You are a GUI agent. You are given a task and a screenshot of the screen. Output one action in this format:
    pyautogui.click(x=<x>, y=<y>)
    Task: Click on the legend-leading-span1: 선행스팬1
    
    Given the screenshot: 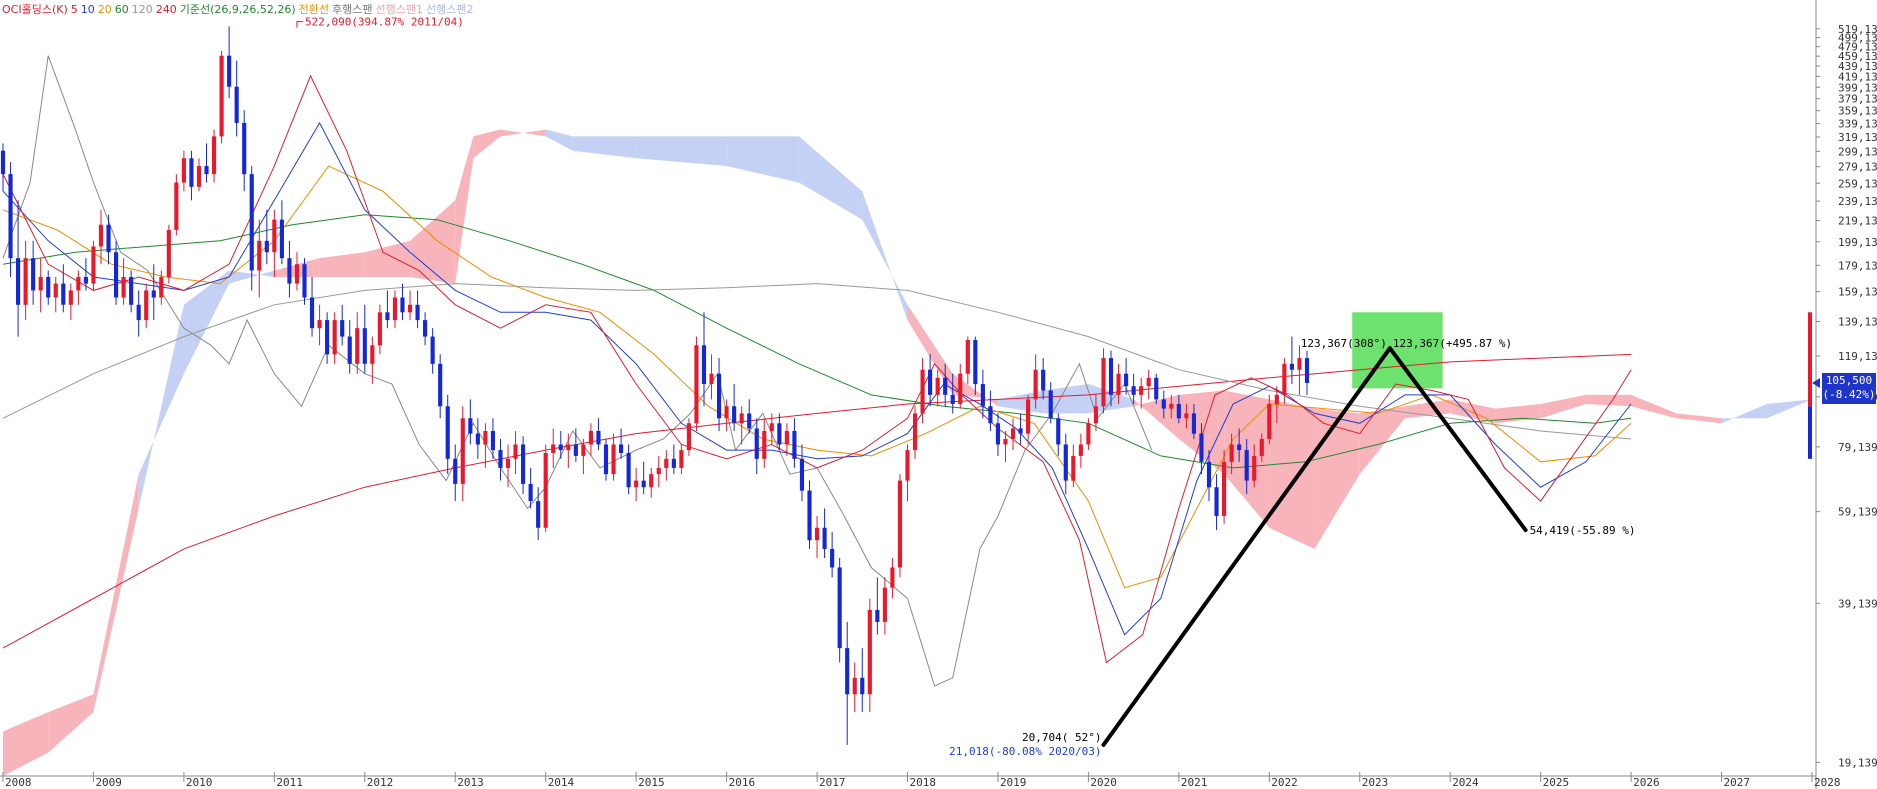 What is the action you would take?
    pyautogui.click(x=399, y=9)
    